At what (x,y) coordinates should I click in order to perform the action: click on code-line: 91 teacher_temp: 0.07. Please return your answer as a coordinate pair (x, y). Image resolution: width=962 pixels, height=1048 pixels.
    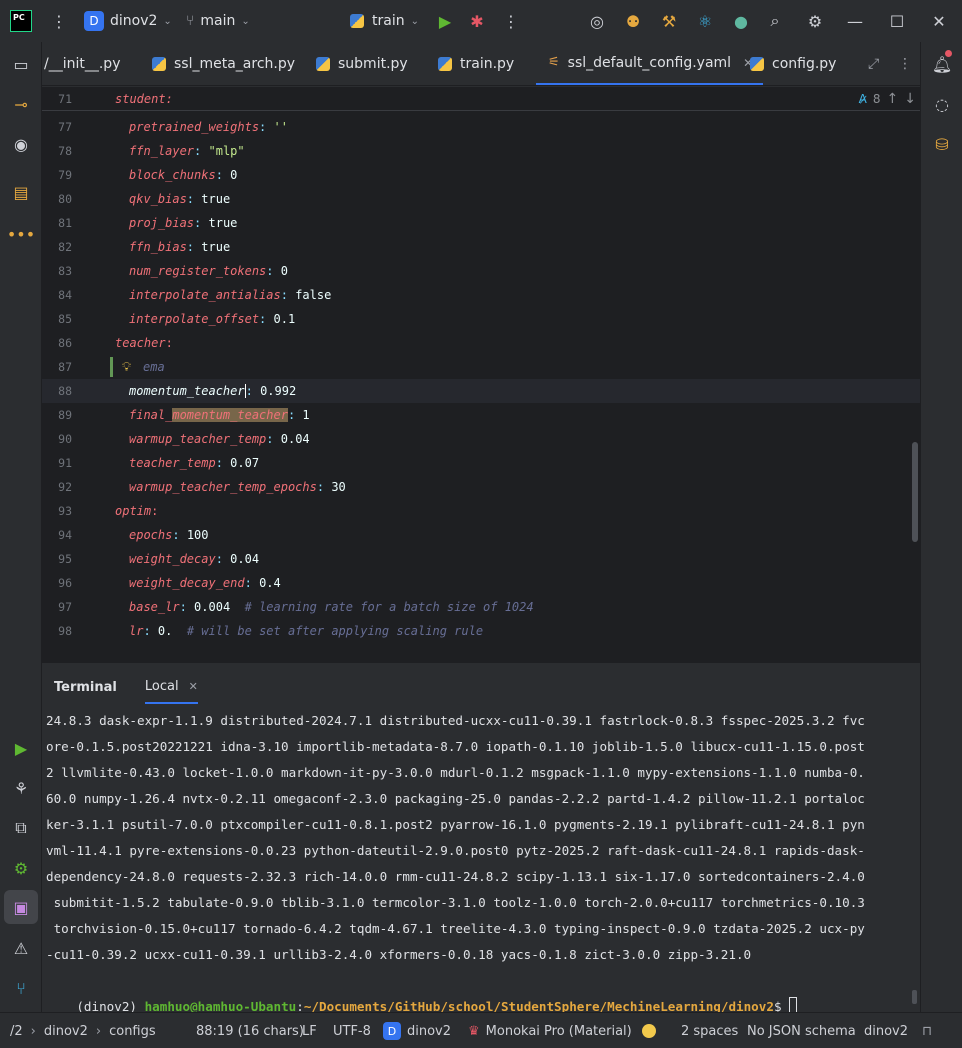
    Looking at the image, I should click on (481, 463).